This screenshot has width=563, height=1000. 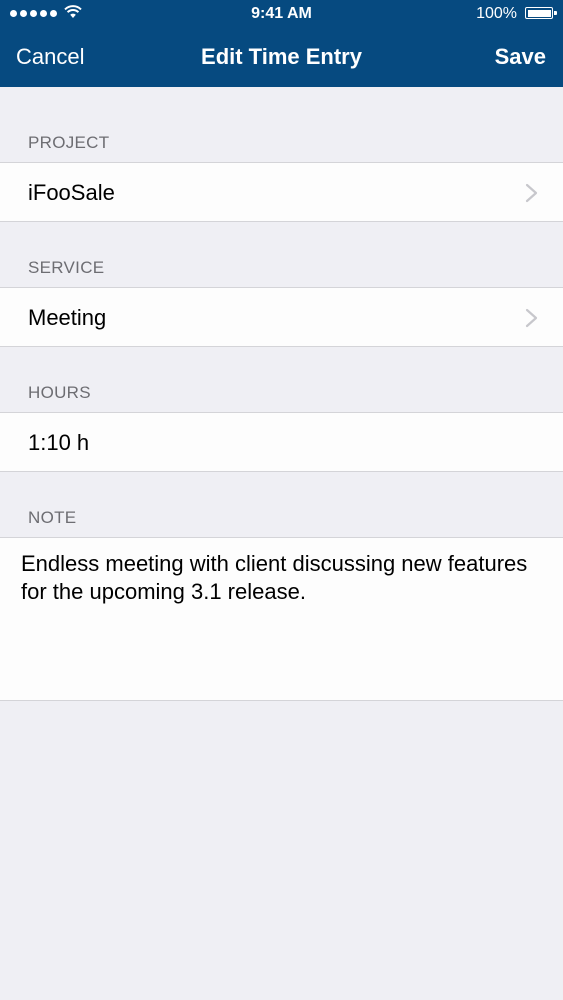 I want to click on battery-icon, so click(x=541, y=13).